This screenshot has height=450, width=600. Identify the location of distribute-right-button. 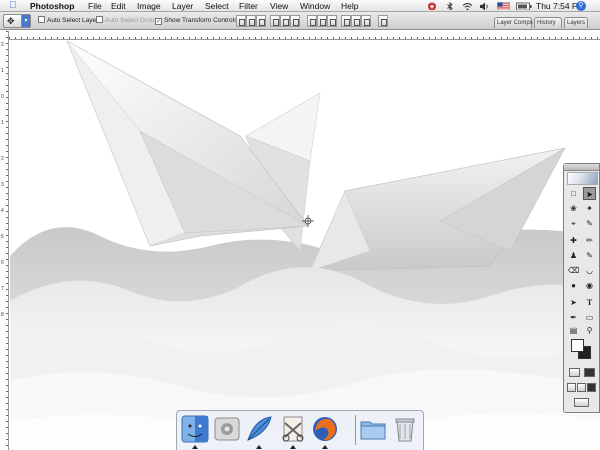
(366, 21).